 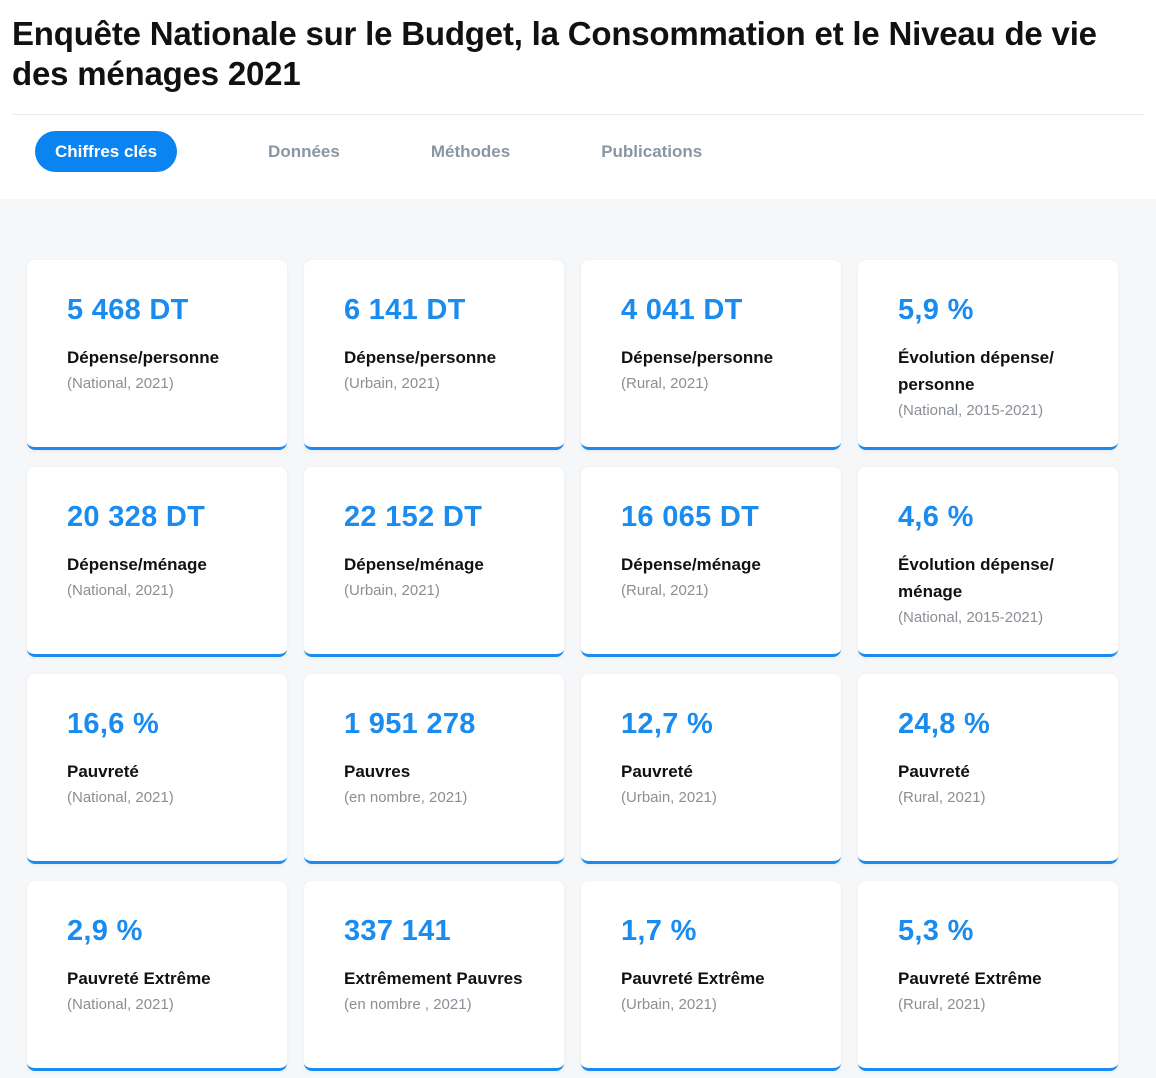 What do you see at coordinates (405, 310) in the screenshot?
I see `stat-value: 6 141 DT` at bounding box center [405, 310].